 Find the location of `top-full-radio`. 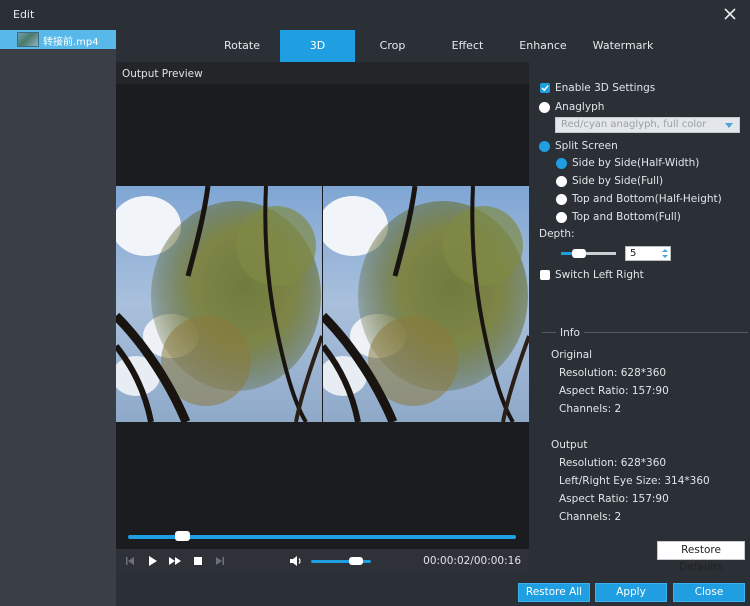

top-full-radio is located at coordinates (561, 217).